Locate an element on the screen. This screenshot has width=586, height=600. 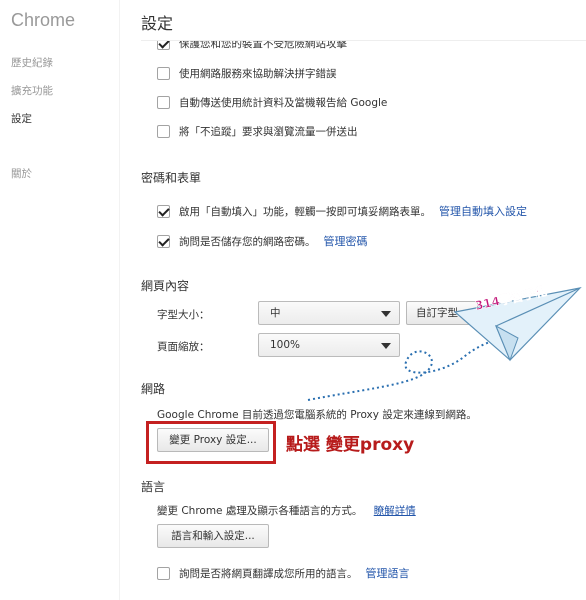
sidebar-item-settings: 設定 is located at coordinates (21, 118).